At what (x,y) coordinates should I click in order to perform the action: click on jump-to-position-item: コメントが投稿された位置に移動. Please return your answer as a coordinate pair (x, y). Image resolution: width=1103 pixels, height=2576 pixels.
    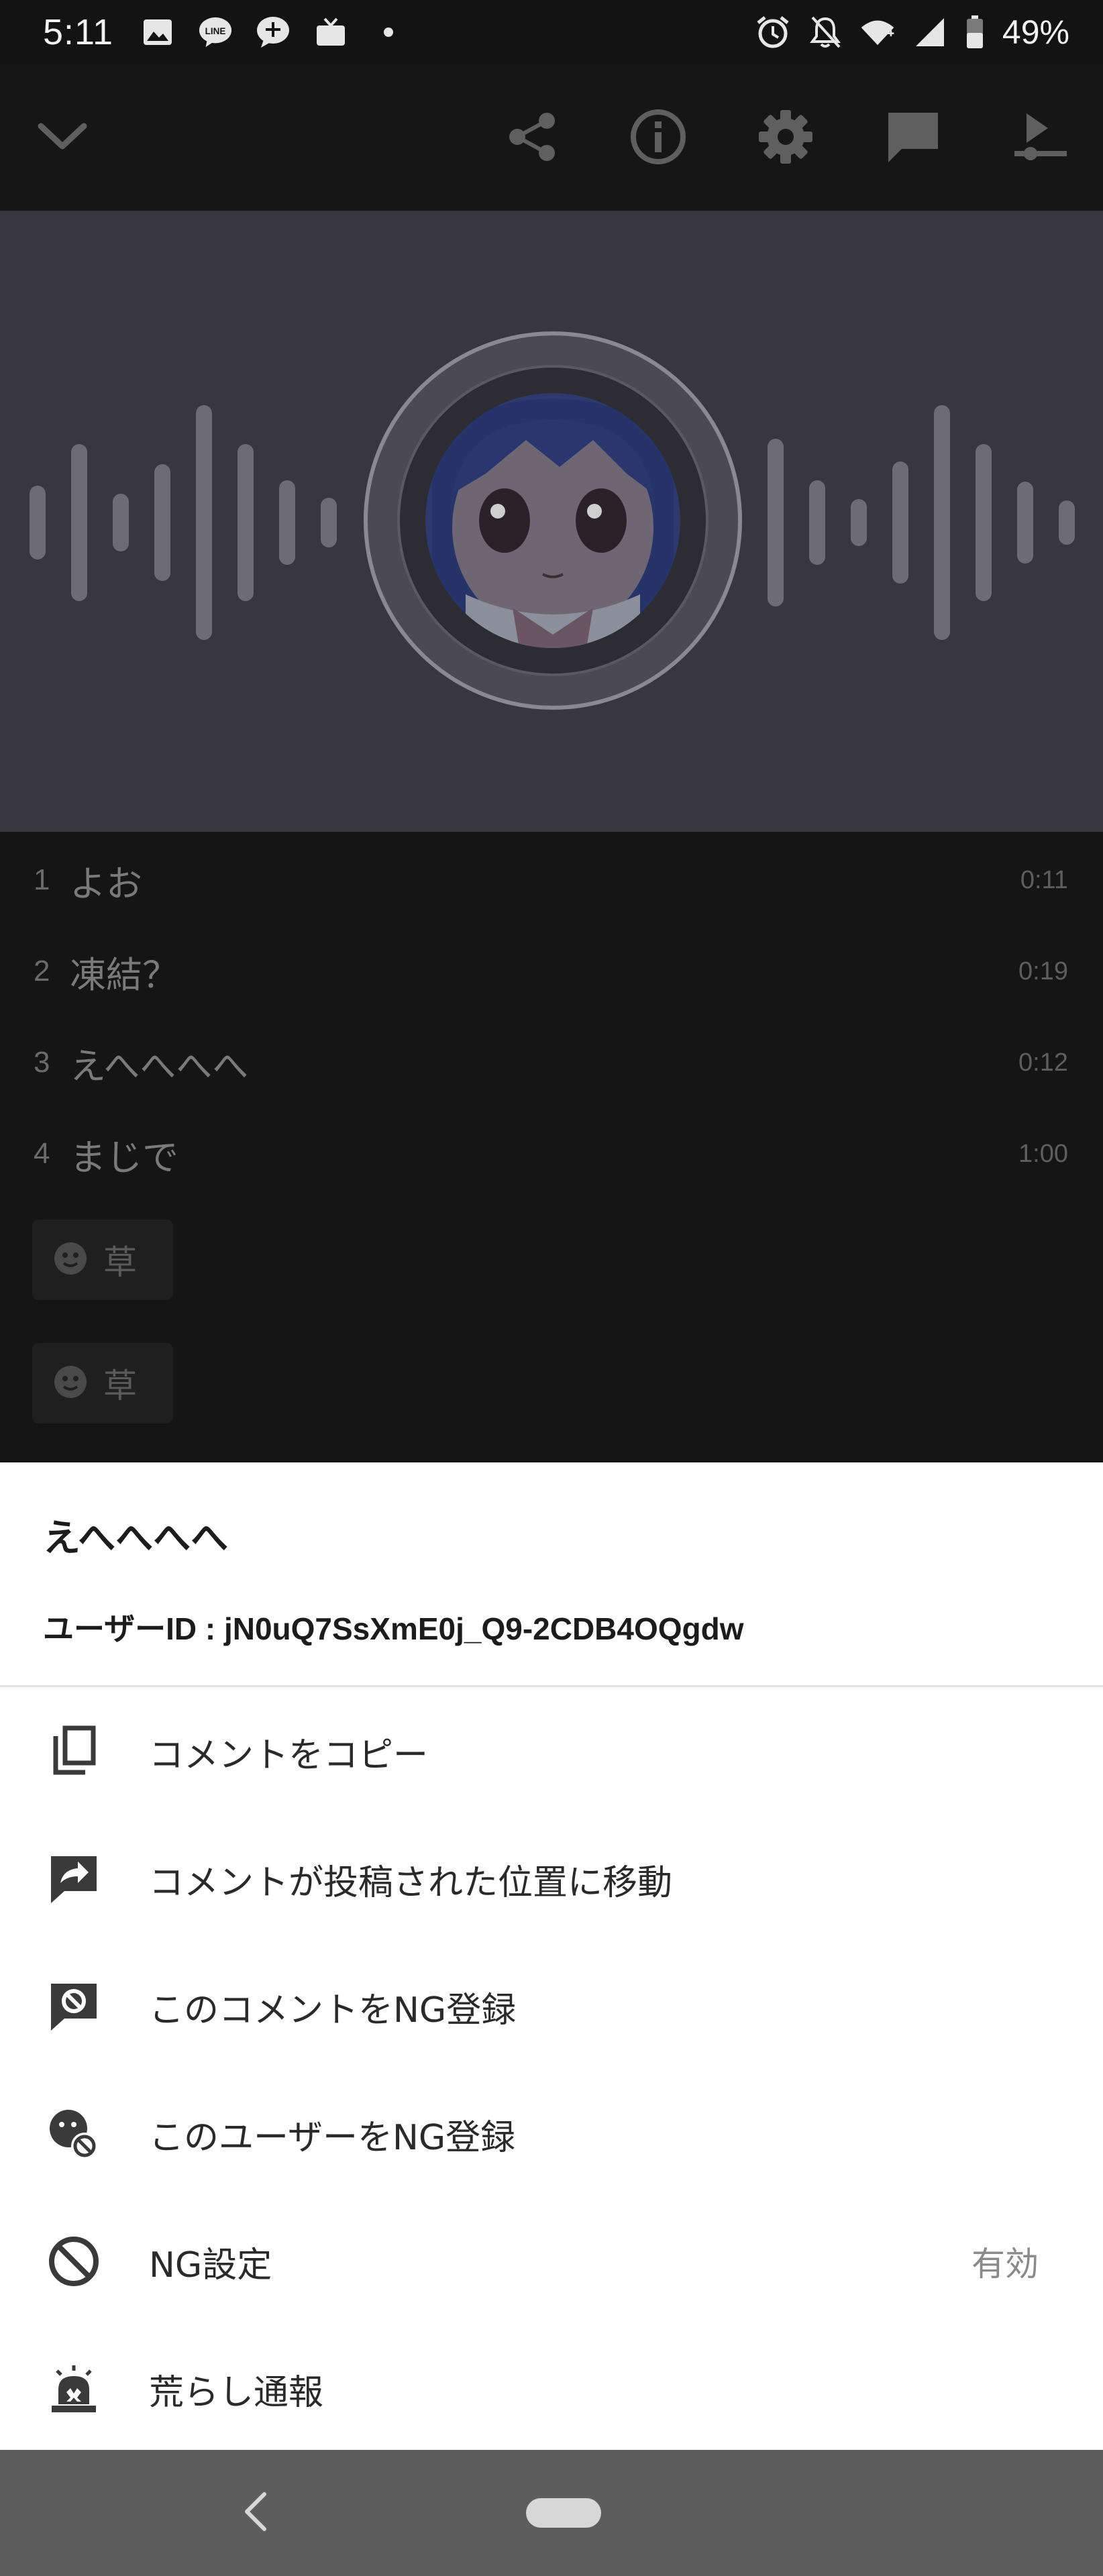
    Looking at the image, I should click on (551, 1879).